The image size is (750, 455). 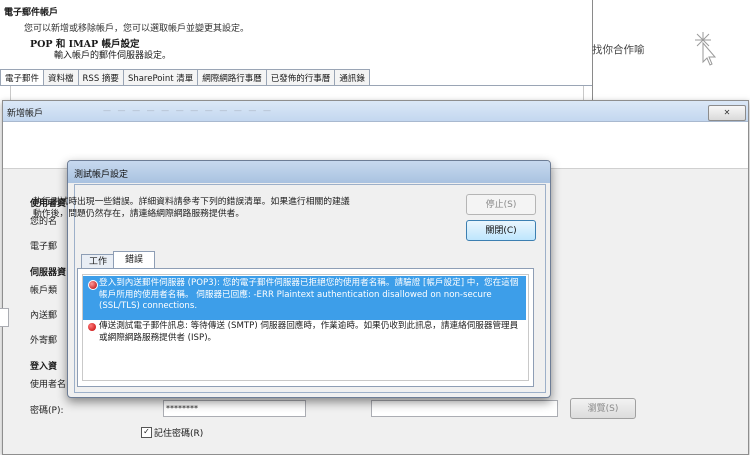 I want to click on account-type-label: 帳戶類, so click(x=44, y=291).